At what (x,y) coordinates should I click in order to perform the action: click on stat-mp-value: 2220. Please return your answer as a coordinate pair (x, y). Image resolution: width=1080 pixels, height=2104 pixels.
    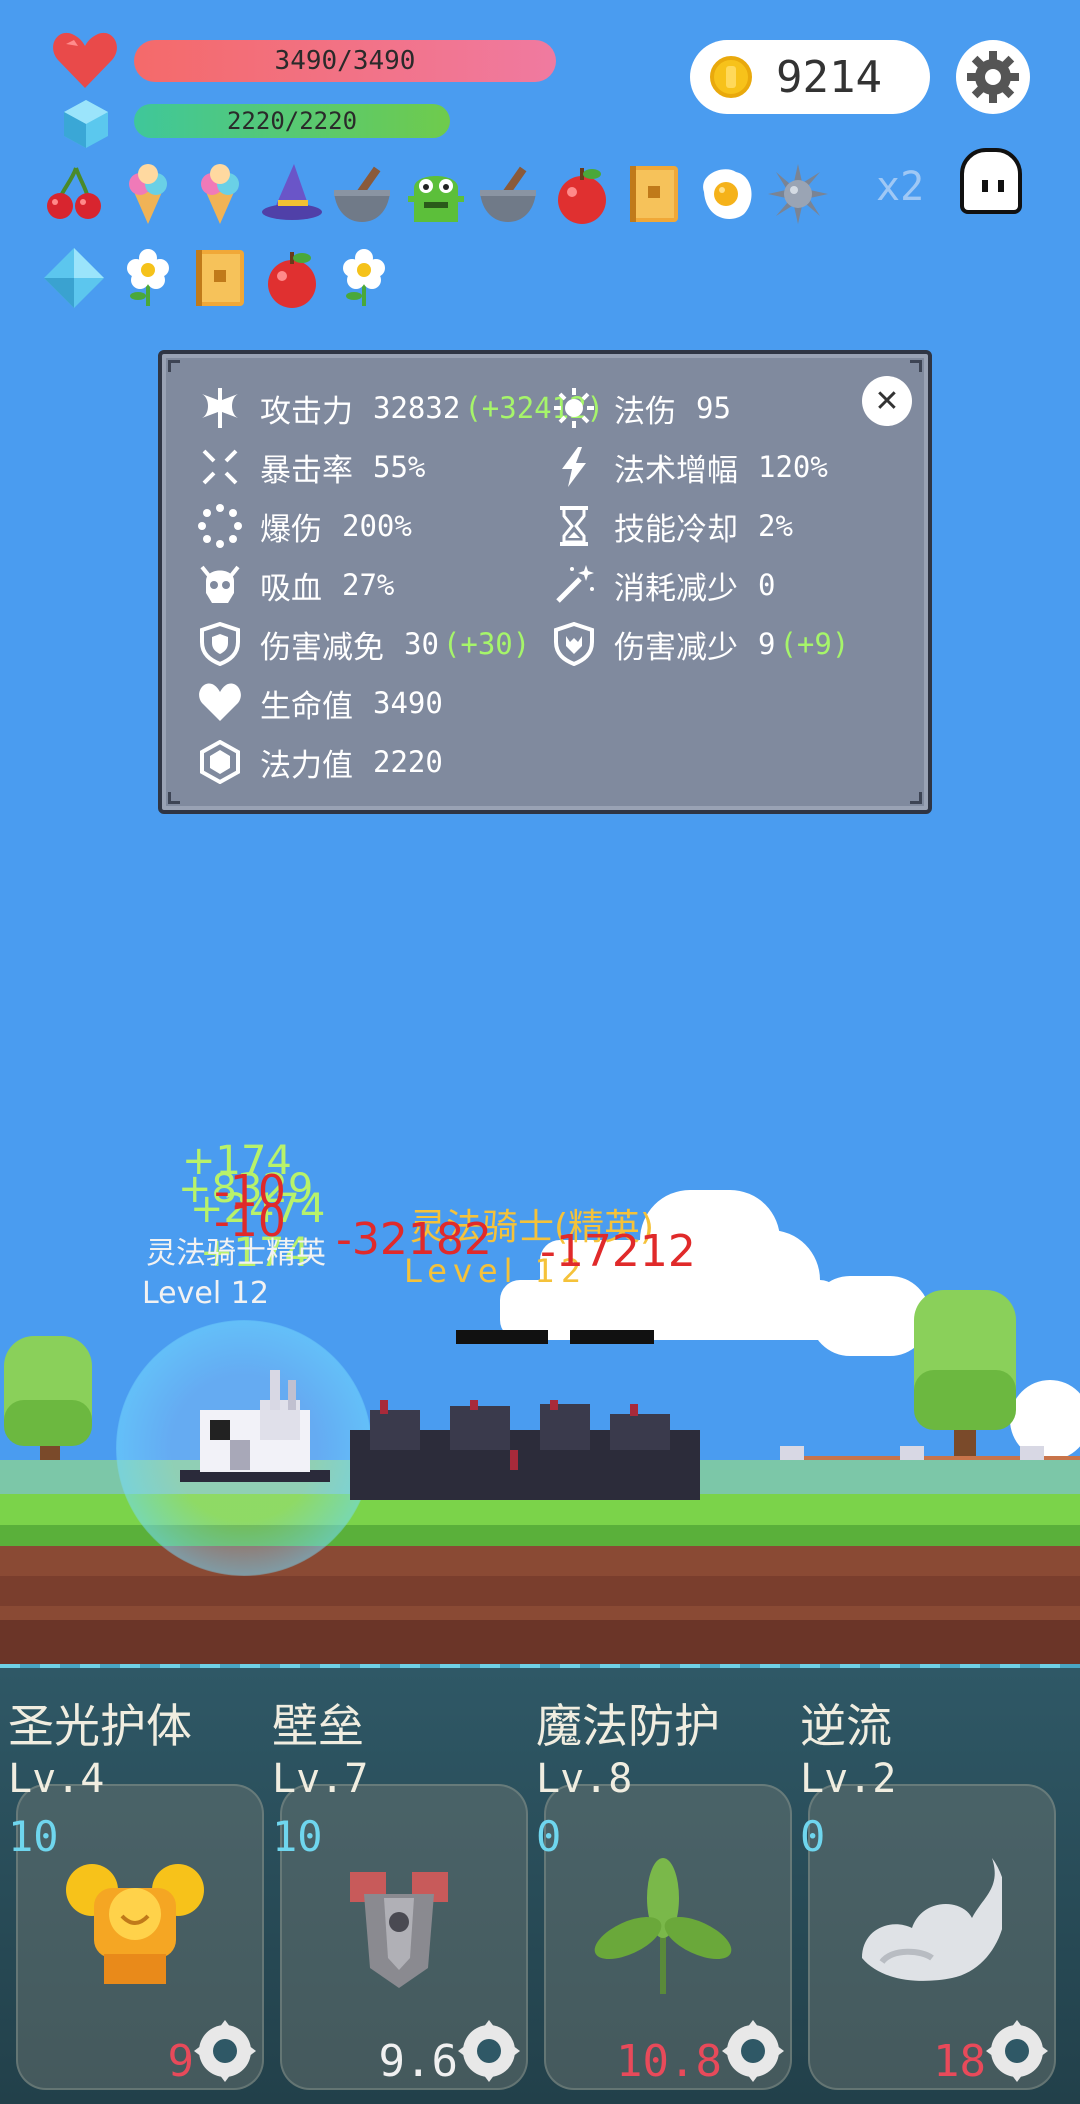
    Looking at the image, I should click on (408, 762).